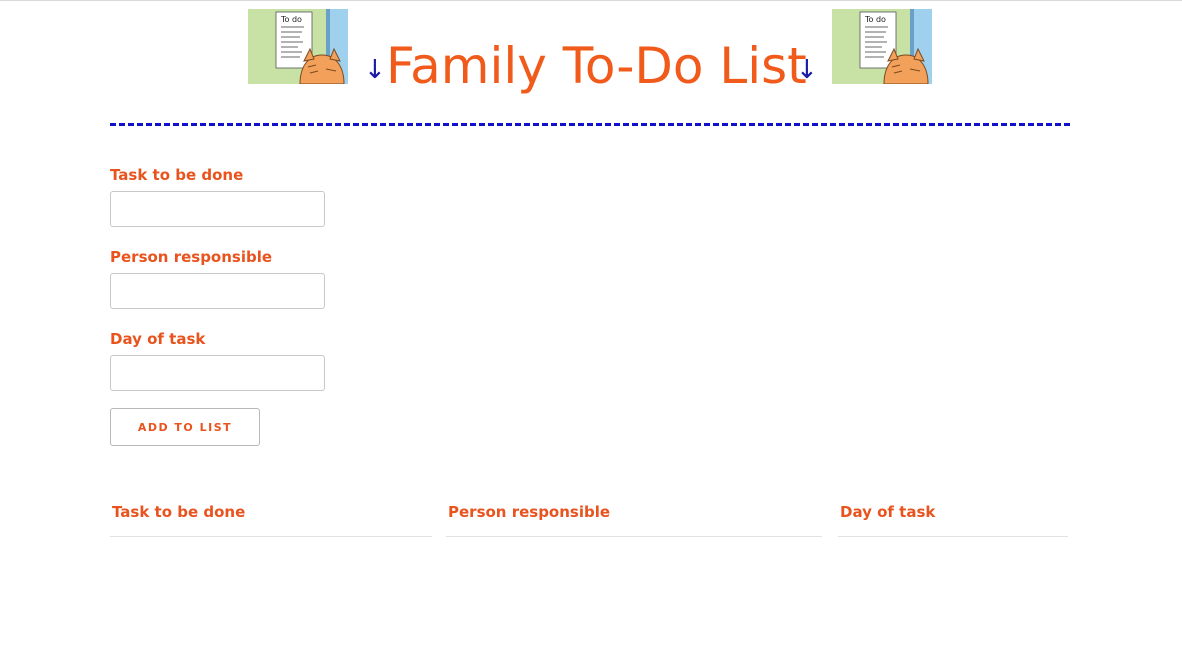  Describe the element at coordinates (271, 519) in the screenshot. I see `column-header-task: Task to be done` at that location.